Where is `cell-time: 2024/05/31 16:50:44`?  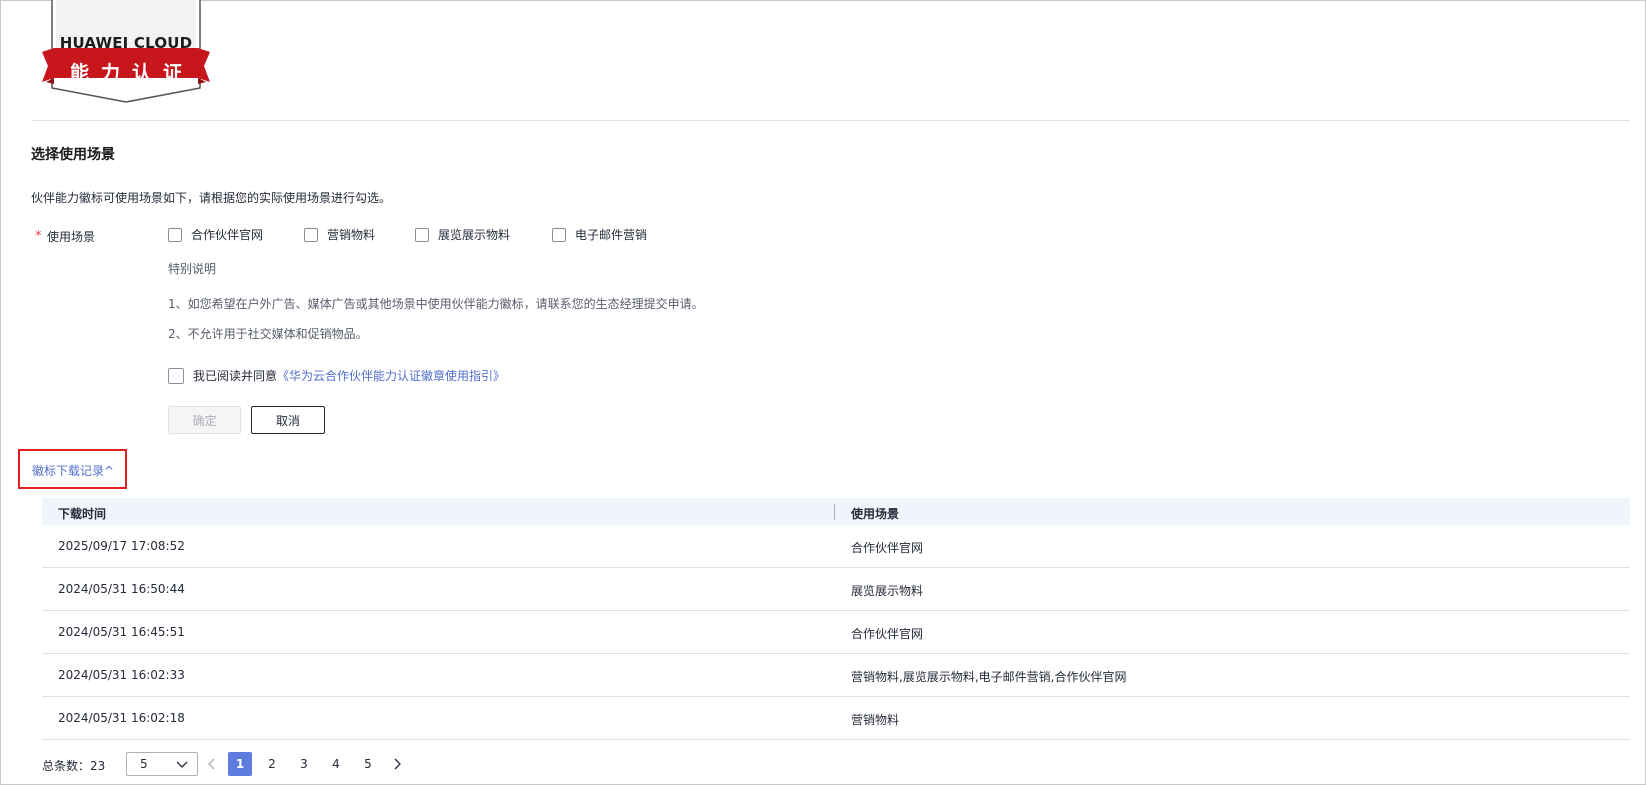
cell-time: 2024/05/31 16:50:44 is located at coordinates (121, 589).